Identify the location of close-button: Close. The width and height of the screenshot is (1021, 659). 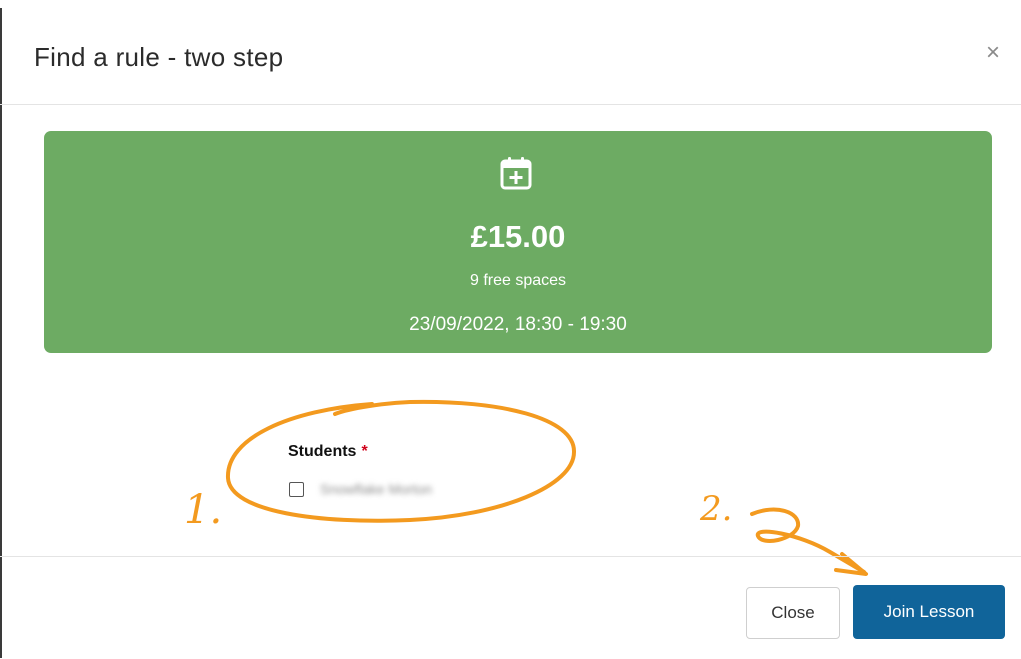
(793, 613).